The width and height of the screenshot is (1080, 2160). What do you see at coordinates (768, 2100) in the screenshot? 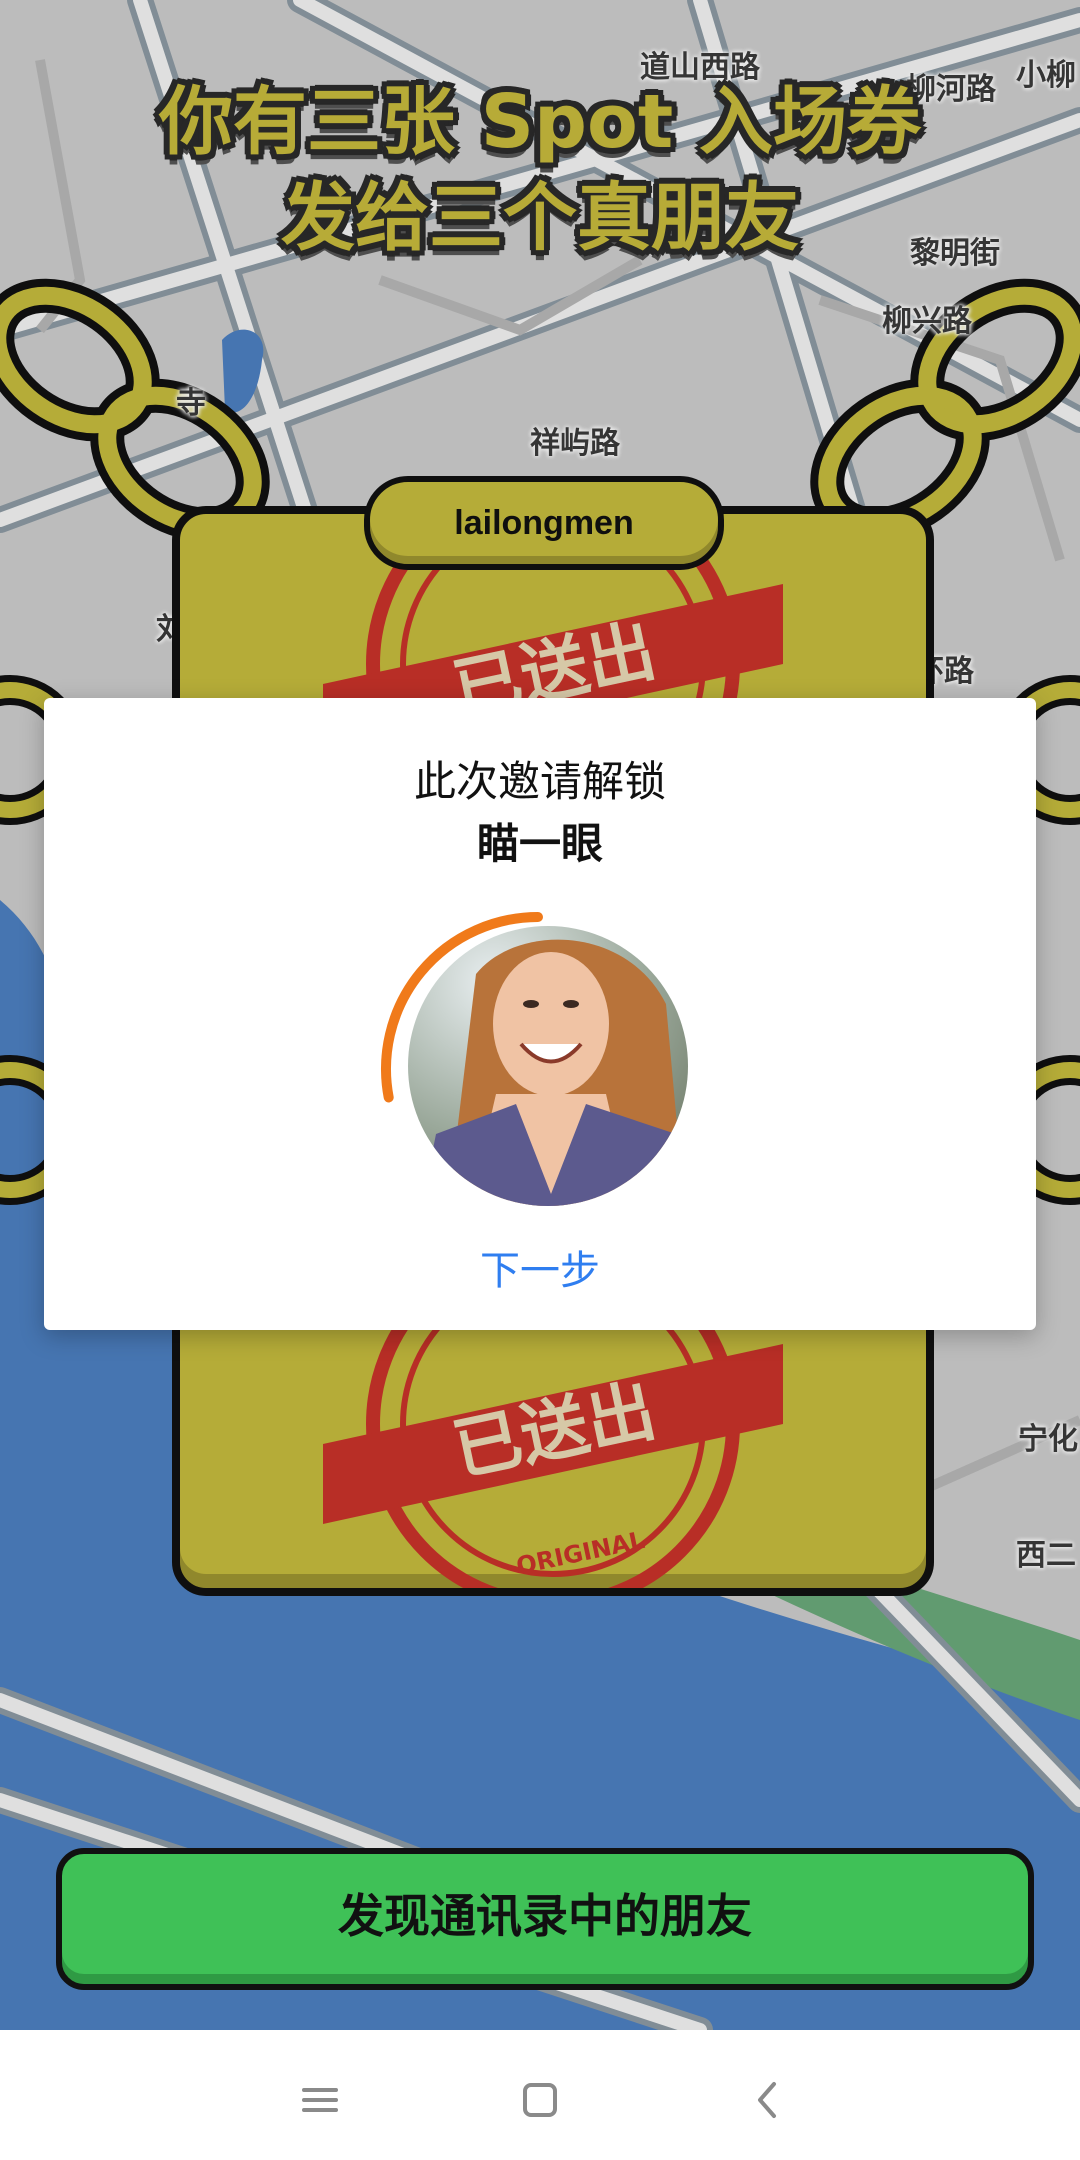
I see `back-chevron-icon` at bounding box center [768, 2100].